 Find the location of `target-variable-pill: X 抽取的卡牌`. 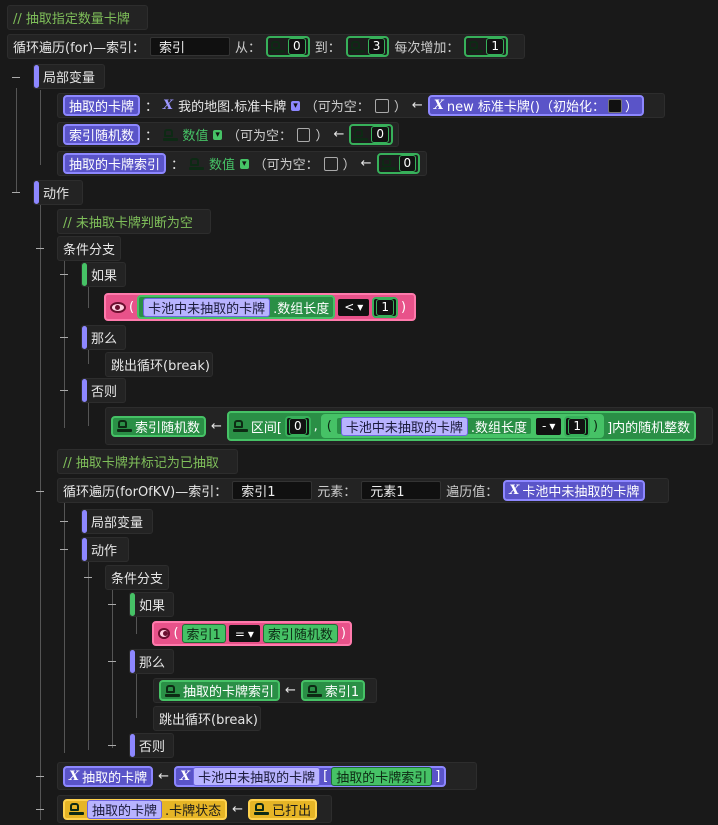

target-variable-pill: X 抽取的卡牌 is located at coordinates (108, 776).